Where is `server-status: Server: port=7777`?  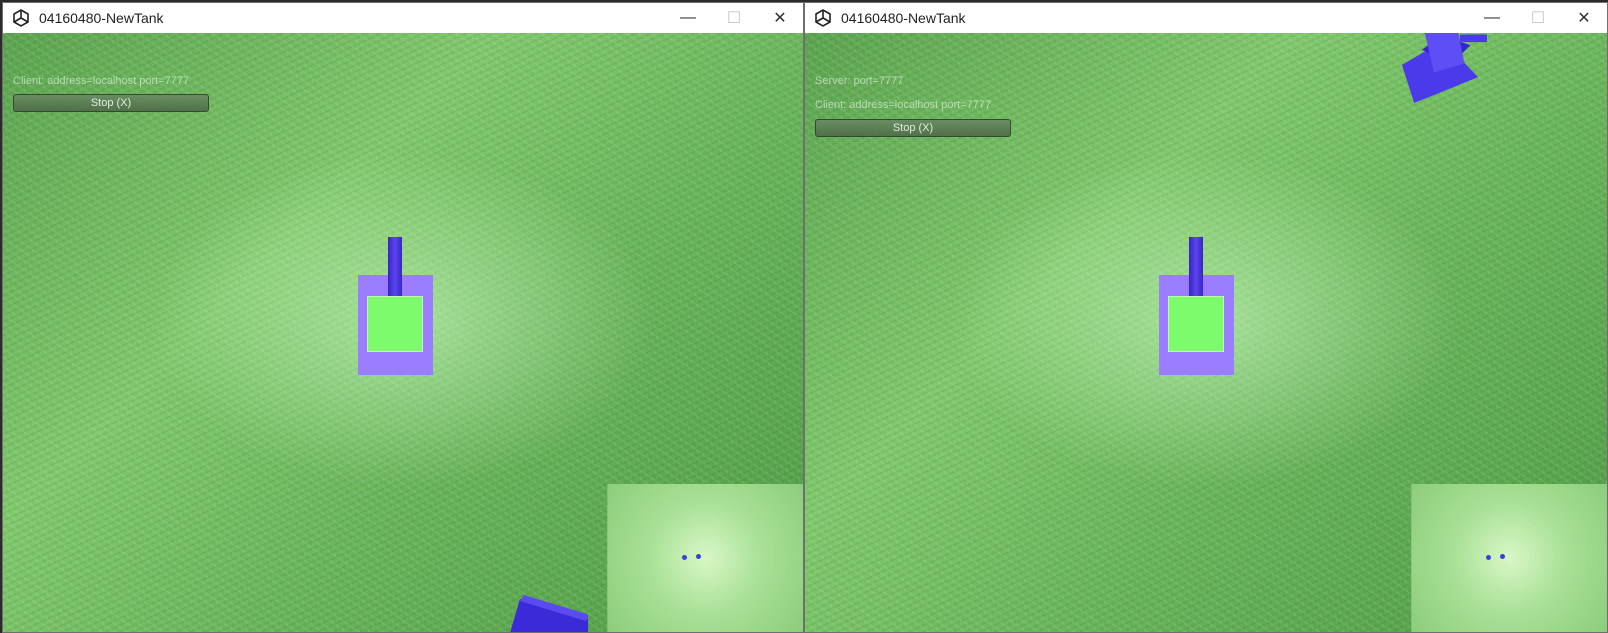 server-status: Server: port=7777 is located at coordinates (859, 81).